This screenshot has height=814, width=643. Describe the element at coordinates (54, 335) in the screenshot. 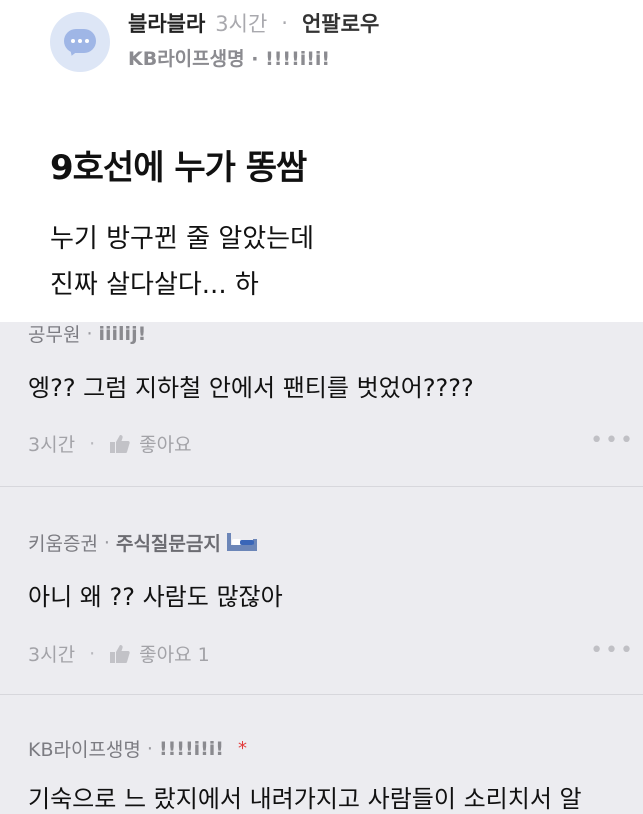

I see `comment-company: 공무원` at that location.